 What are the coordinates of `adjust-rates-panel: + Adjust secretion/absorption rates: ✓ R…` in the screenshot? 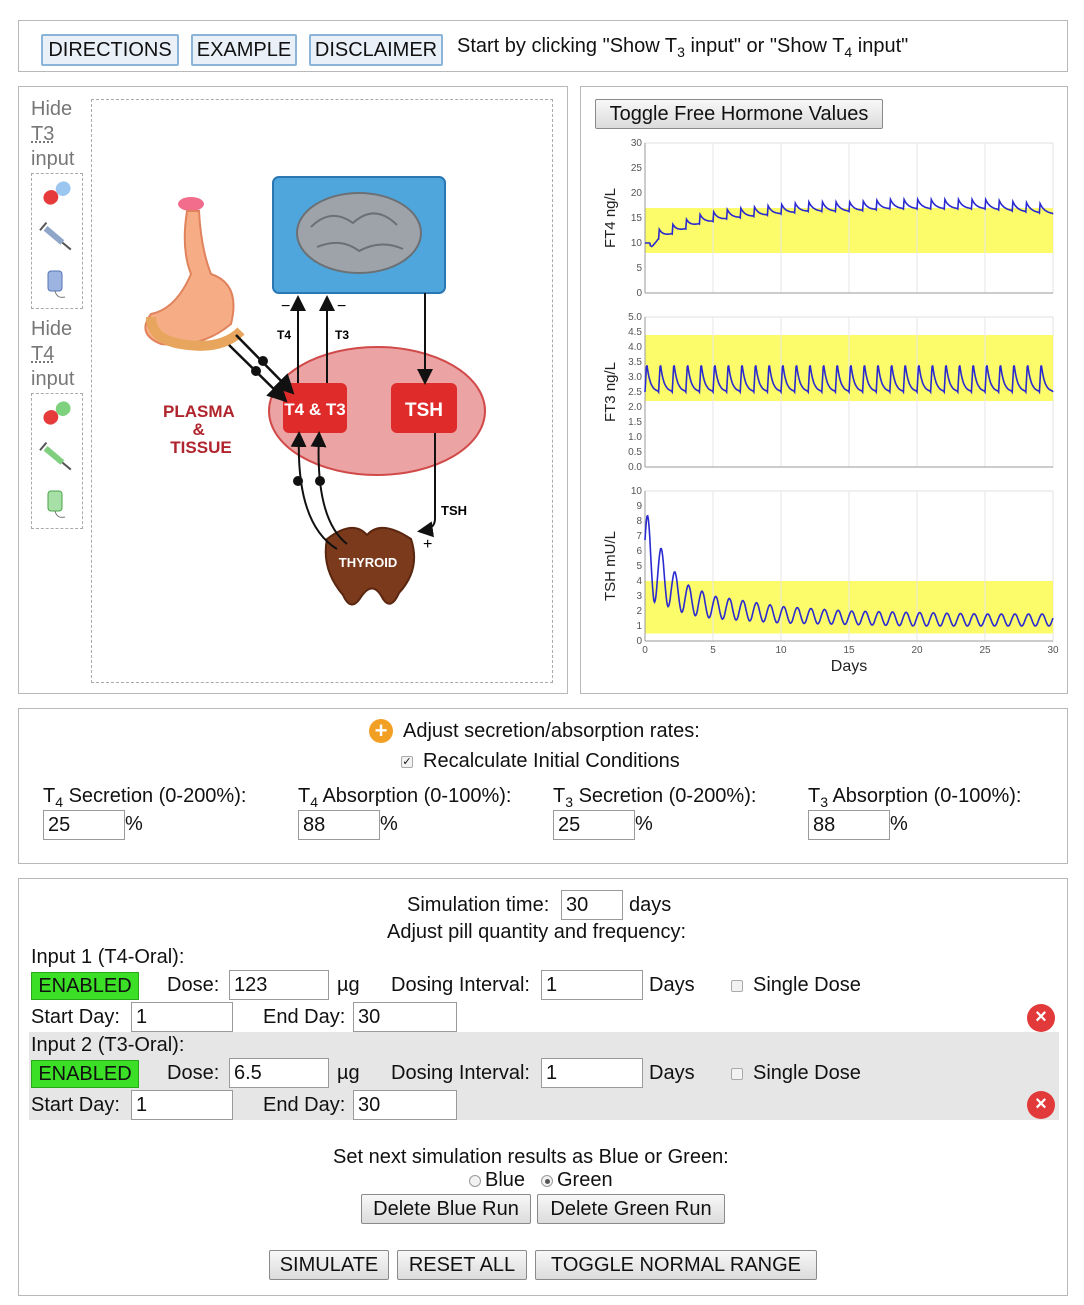 It's located at (543, 786).